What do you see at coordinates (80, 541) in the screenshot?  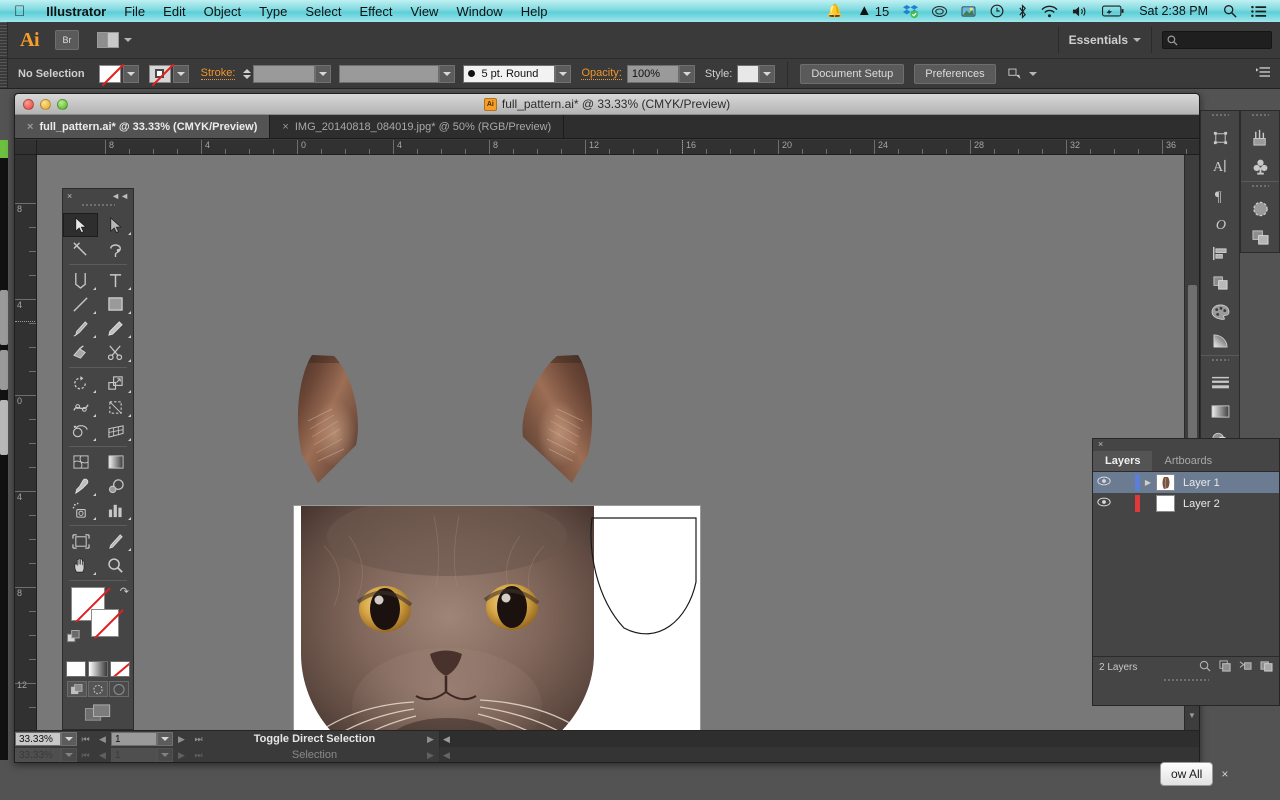 I see `artboard-tool` at bounding box center [80, 541].